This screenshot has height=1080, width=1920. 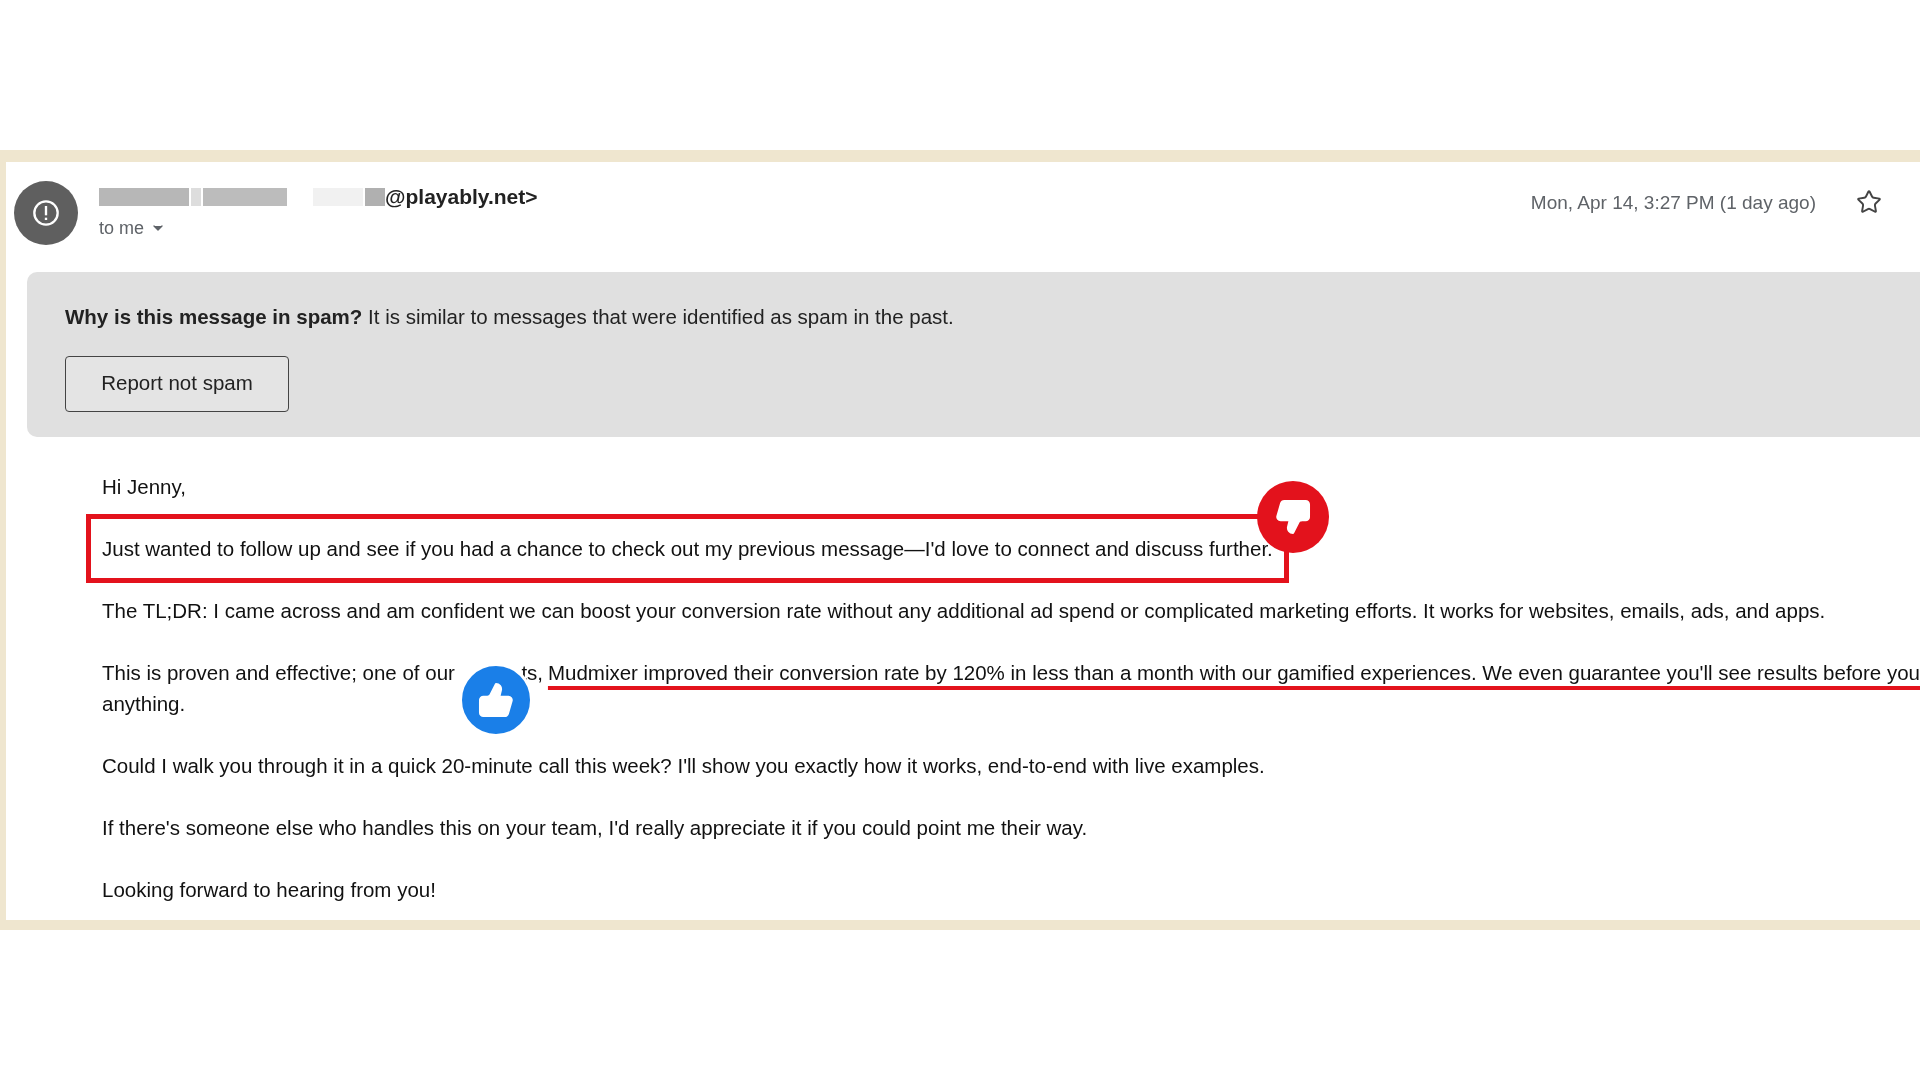 What do you see at coordinates (964, 611) in the screenshot?
I see `body-paragraph: The TL;DR: I came across and am confident we can boost your conversion rate without any additional ad spend or complicated marketing efforts. It works for websites, emails, ads, and apps.` at bounding box center [964, 611].